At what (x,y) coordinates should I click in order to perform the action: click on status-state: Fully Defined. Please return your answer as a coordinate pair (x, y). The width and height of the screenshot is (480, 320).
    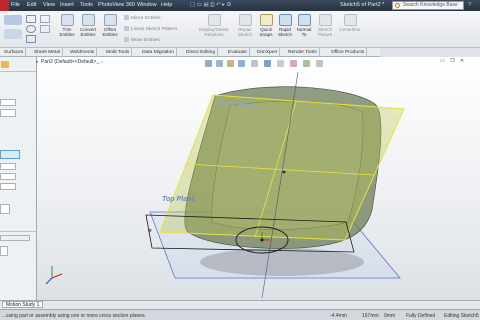
    Looking at the image, I should click on (421, 316).